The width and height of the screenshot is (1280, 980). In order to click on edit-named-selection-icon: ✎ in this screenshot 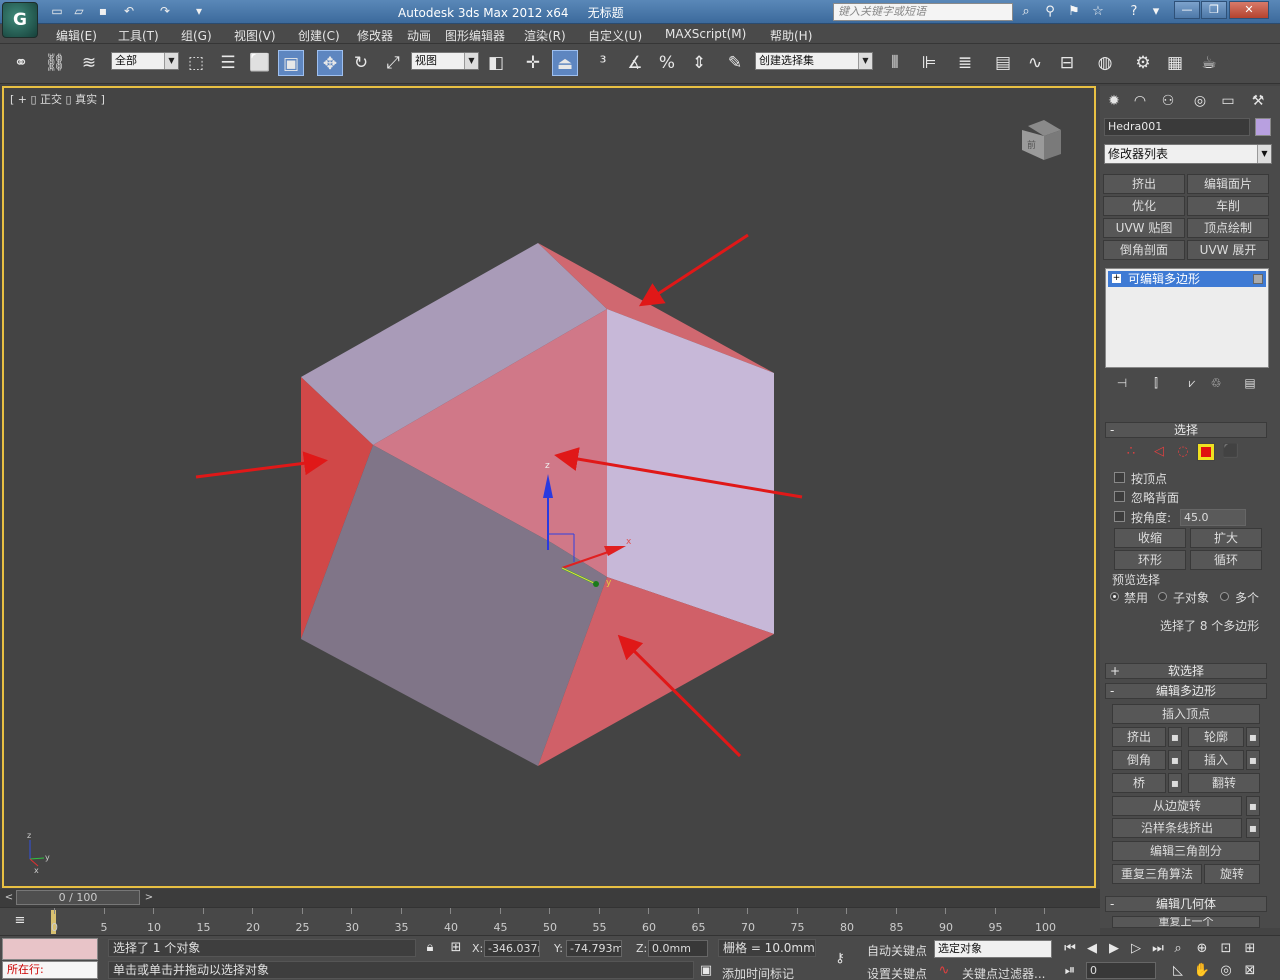, I will do `click(735, 63)`.